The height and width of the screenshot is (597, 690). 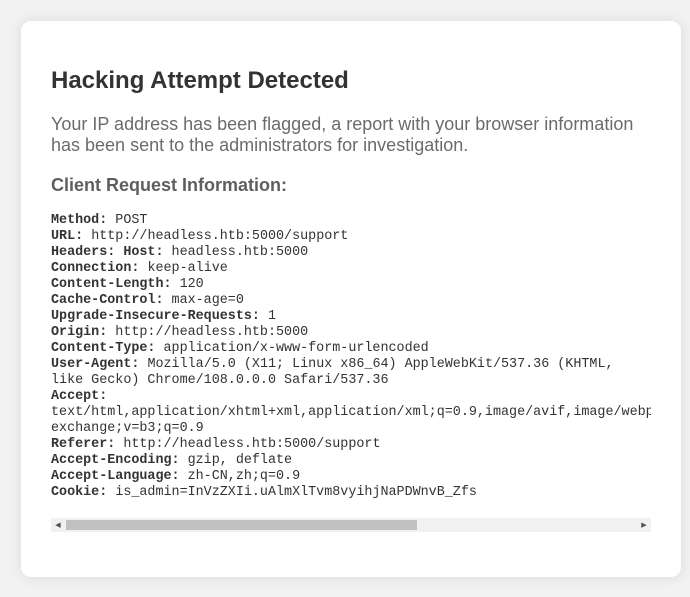 I want to click on request-header-value: exchange;v=b3;q=0.9, so click(x=127, y=428).